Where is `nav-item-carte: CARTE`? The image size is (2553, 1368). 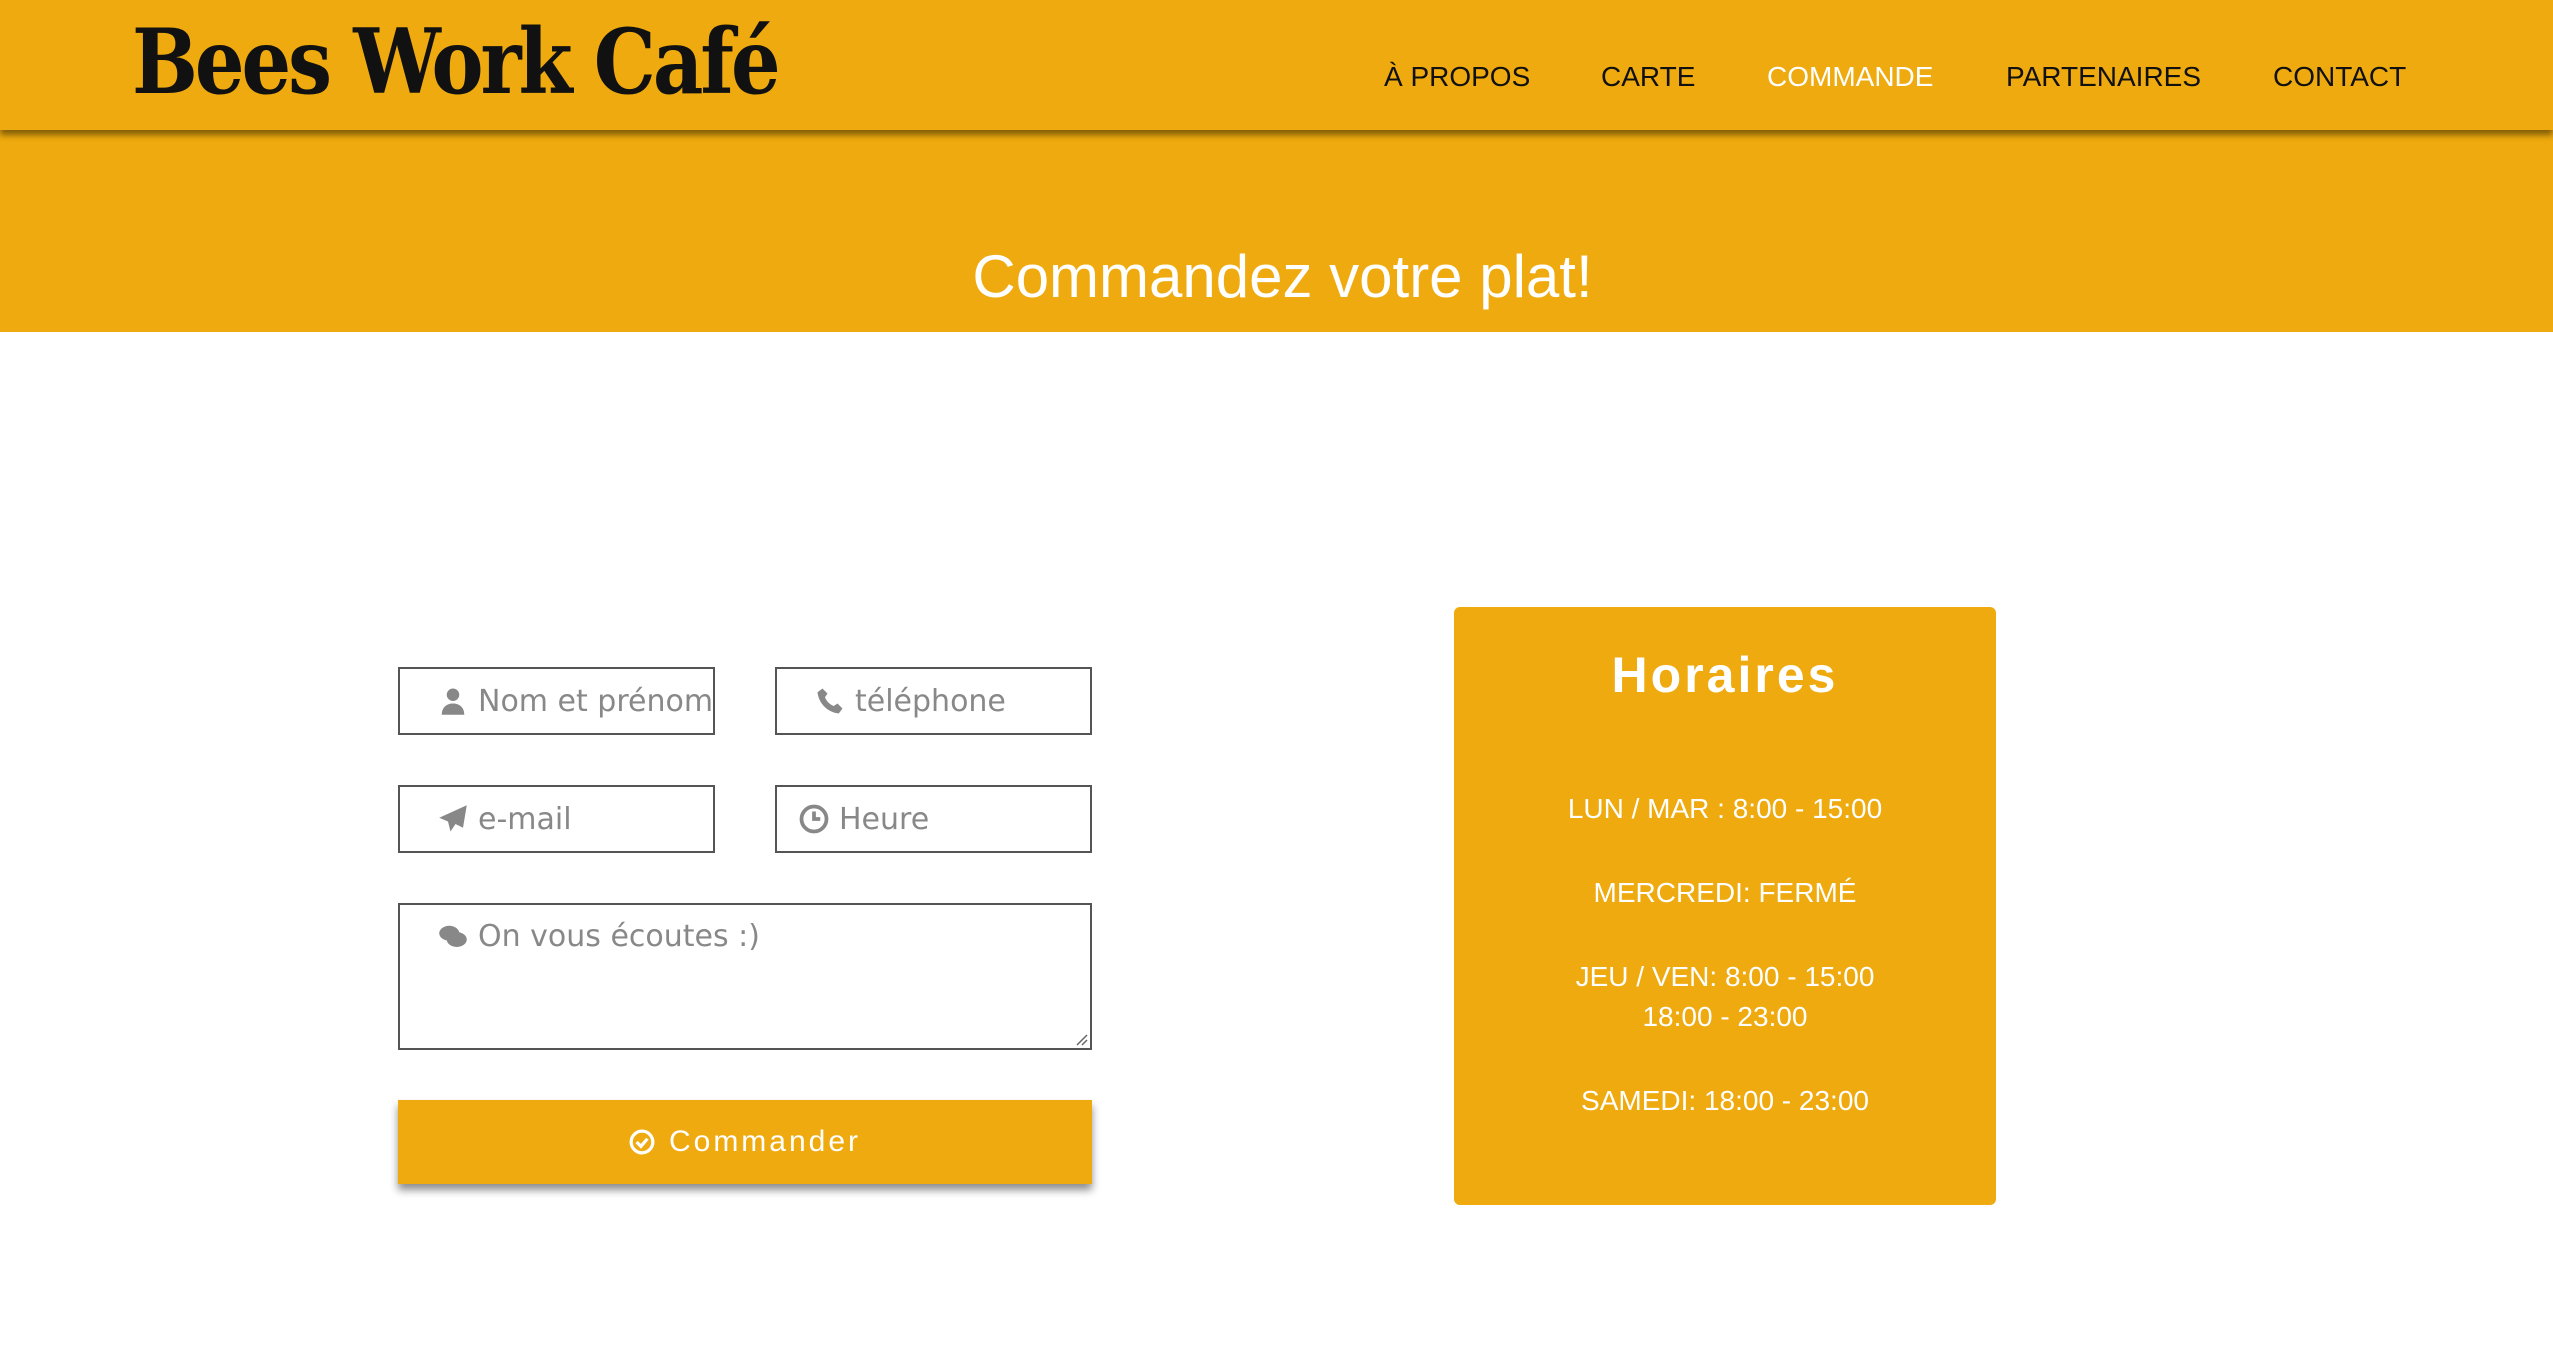
nav-item-carte: CARTE is located at coordinates (1648, 77).